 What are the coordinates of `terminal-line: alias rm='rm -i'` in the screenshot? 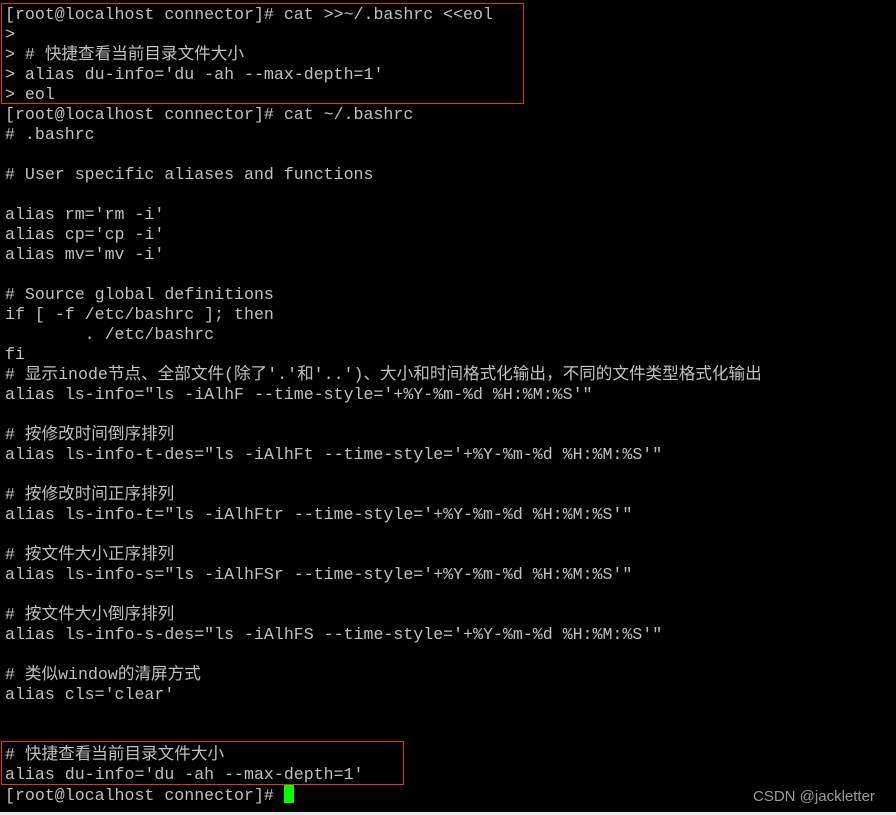 It's located at (85, 214).